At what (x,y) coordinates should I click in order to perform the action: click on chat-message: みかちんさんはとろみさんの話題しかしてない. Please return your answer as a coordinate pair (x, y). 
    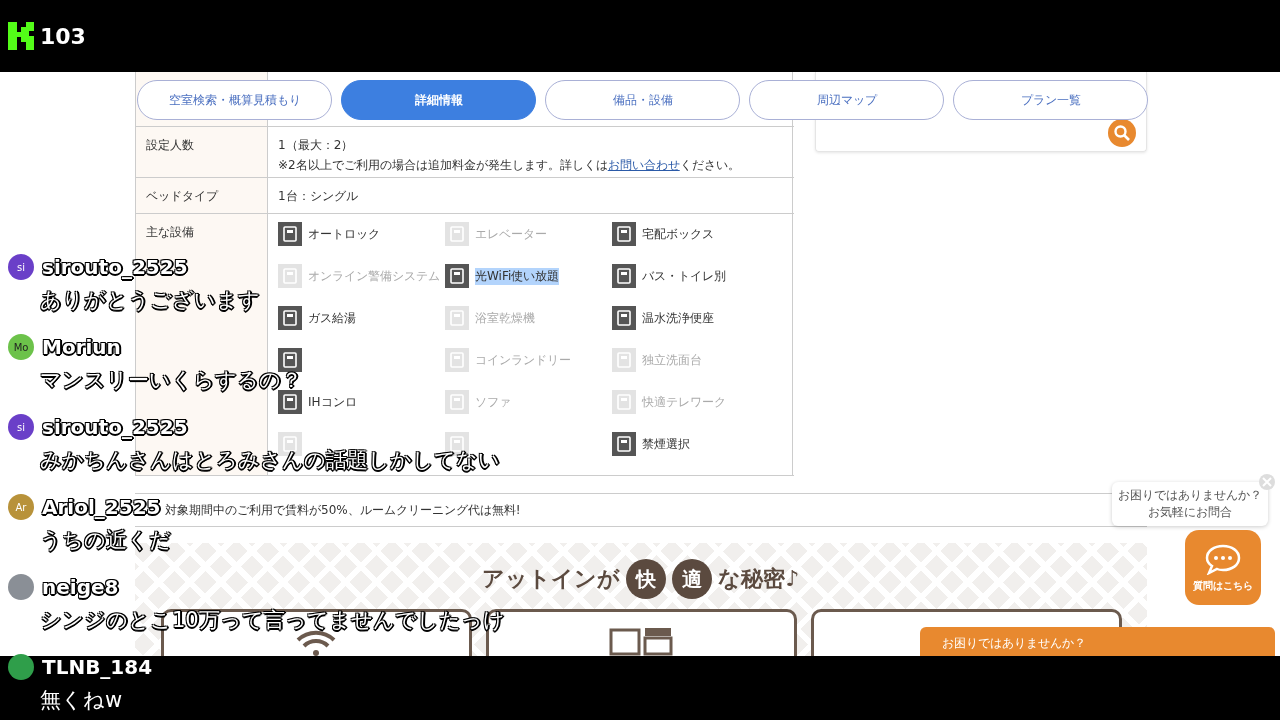
    Looking at the image, I should click on (270, 460).